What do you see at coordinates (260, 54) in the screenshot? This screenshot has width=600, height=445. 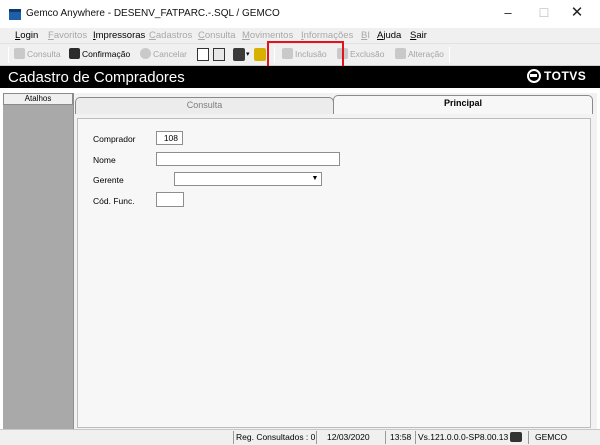 I see `key-icon` at bounding box center [260, 54].